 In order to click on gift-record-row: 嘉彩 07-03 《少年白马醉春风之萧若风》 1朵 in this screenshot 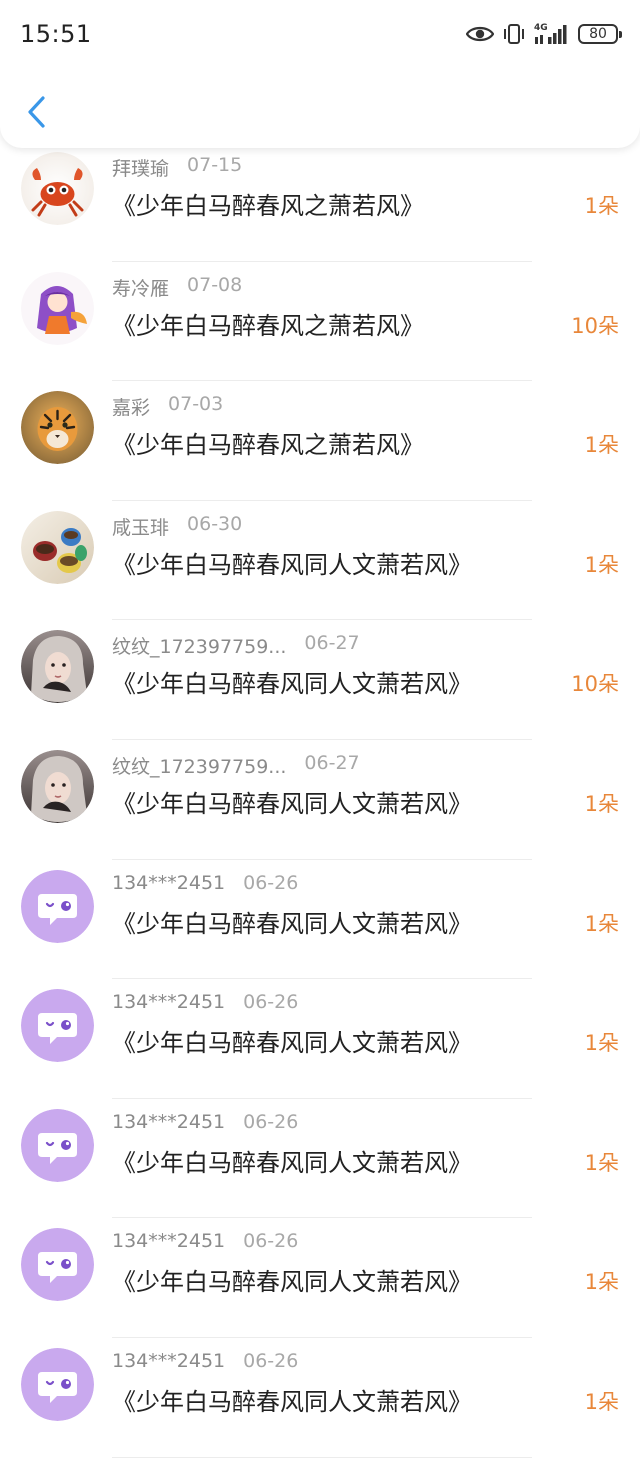, I will do `click(320, 441)`.